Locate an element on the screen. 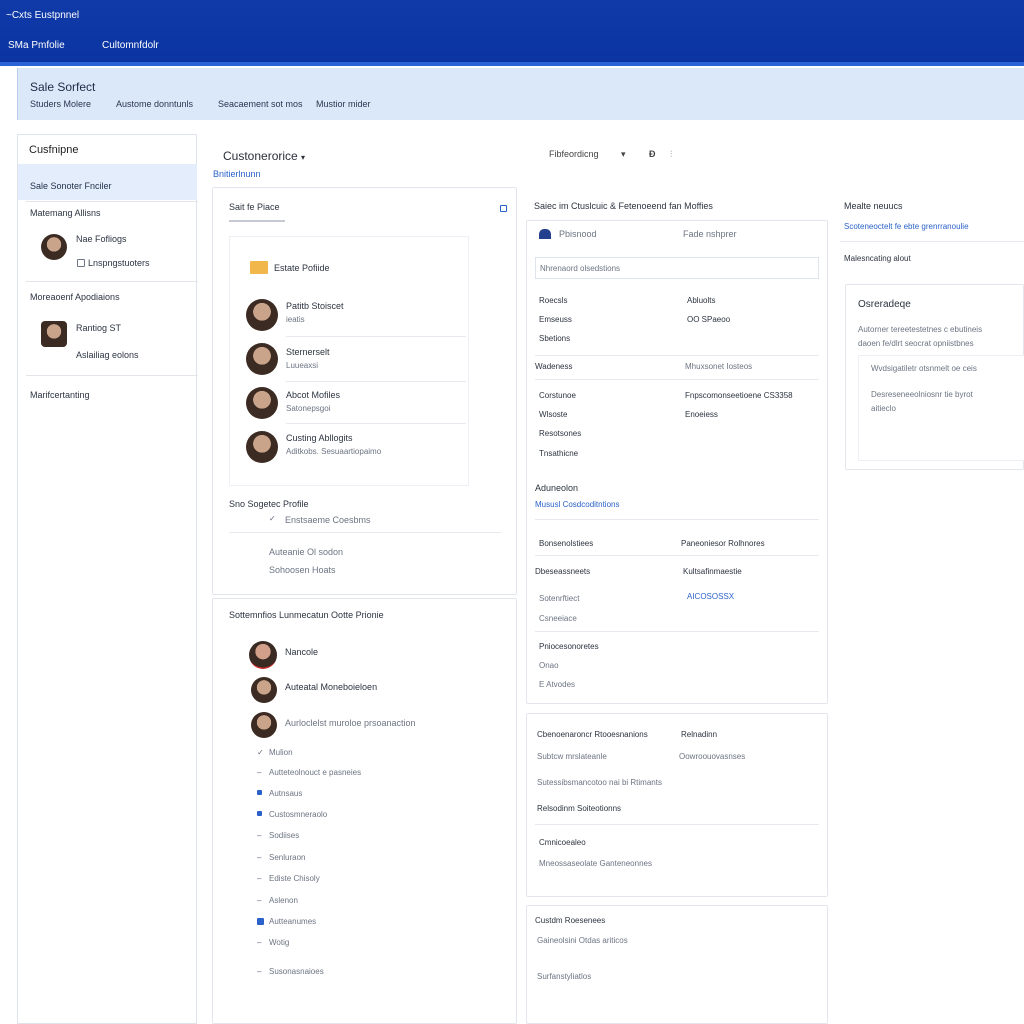  sidebar-section-marketing: Matemang Allisns is located at coordinates (65, 213).